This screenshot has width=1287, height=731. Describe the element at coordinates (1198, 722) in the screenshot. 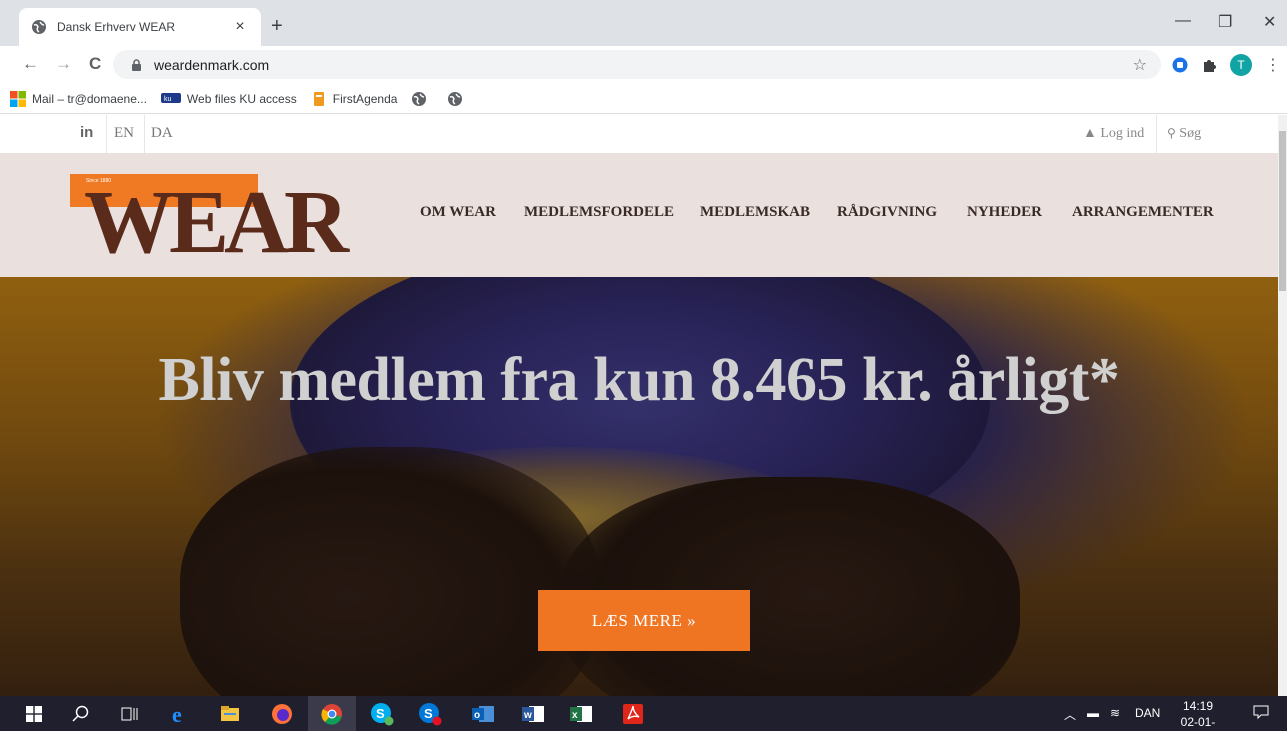

I see `clock-date: 02-01-2021` at that location.